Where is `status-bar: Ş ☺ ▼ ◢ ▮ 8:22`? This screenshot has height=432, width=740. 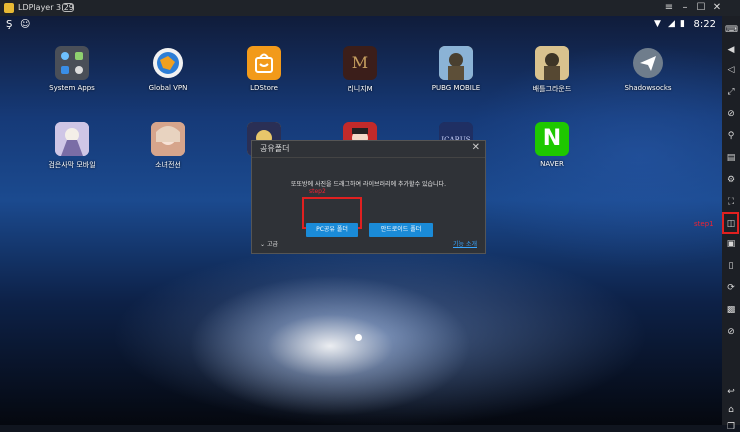 status-bar: Ş ☺ ▼ ◢ ▮ 8:22 is located at coordinates (361, 25).